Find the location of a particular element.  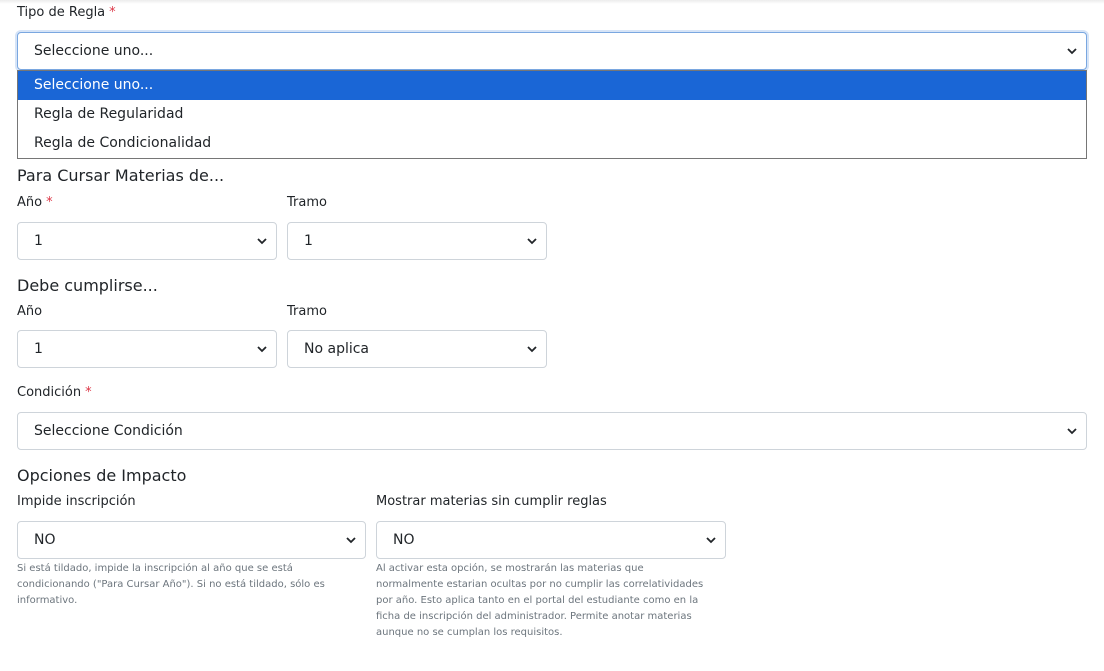

tipo-regla-label-text: Tipo de Regla is located at coordinates (61, 12).